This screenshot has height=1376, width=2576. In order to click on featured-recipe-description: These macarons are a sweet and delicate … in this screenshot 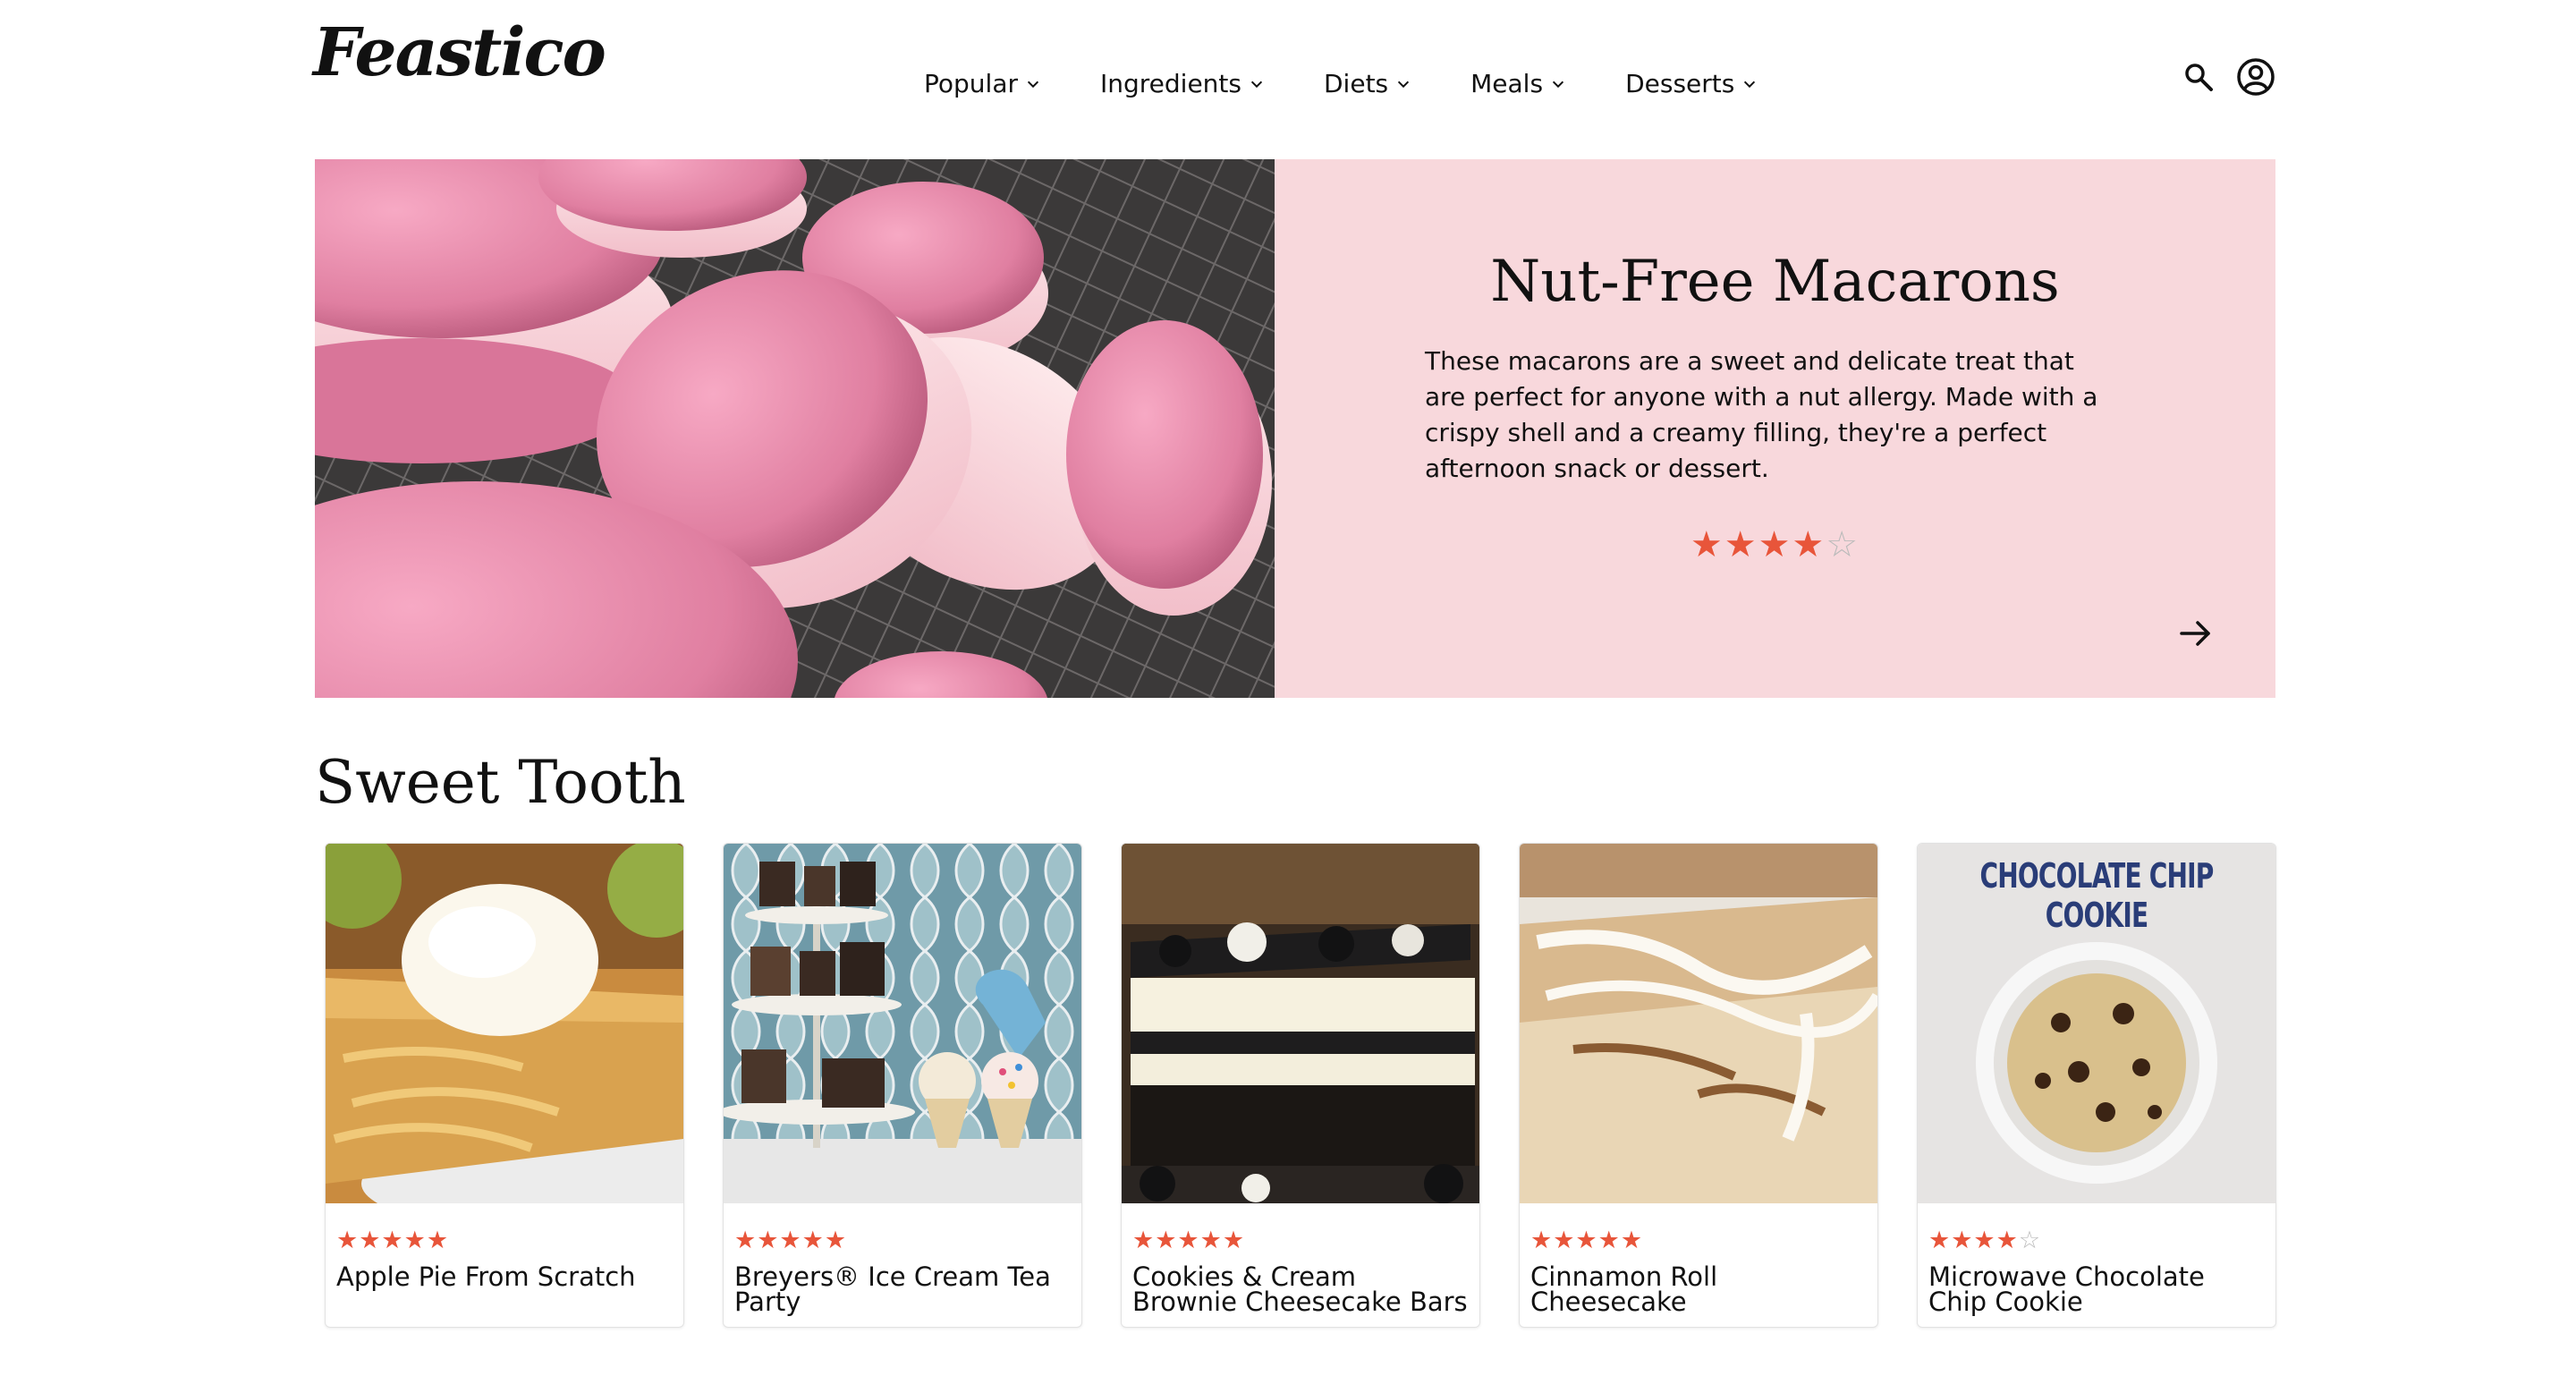, I will do `click(1761, 415)`.